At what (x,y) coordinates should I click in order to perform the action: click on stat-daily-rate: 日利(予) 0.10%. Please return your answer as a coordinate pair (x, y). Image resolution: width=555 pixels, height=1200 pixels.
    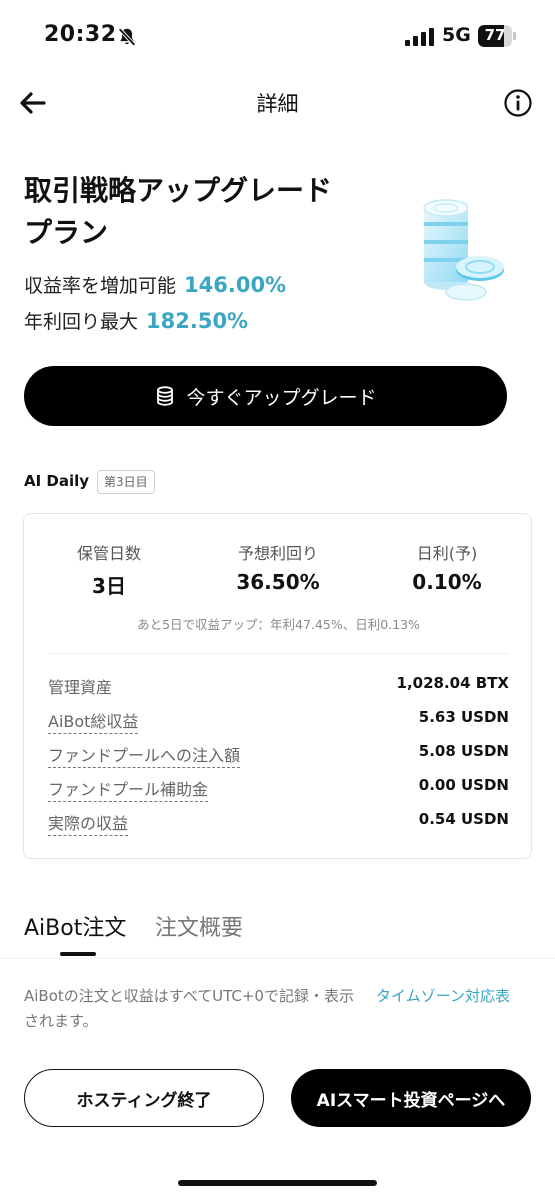
    Looking at the image, I should click on (447, 567).